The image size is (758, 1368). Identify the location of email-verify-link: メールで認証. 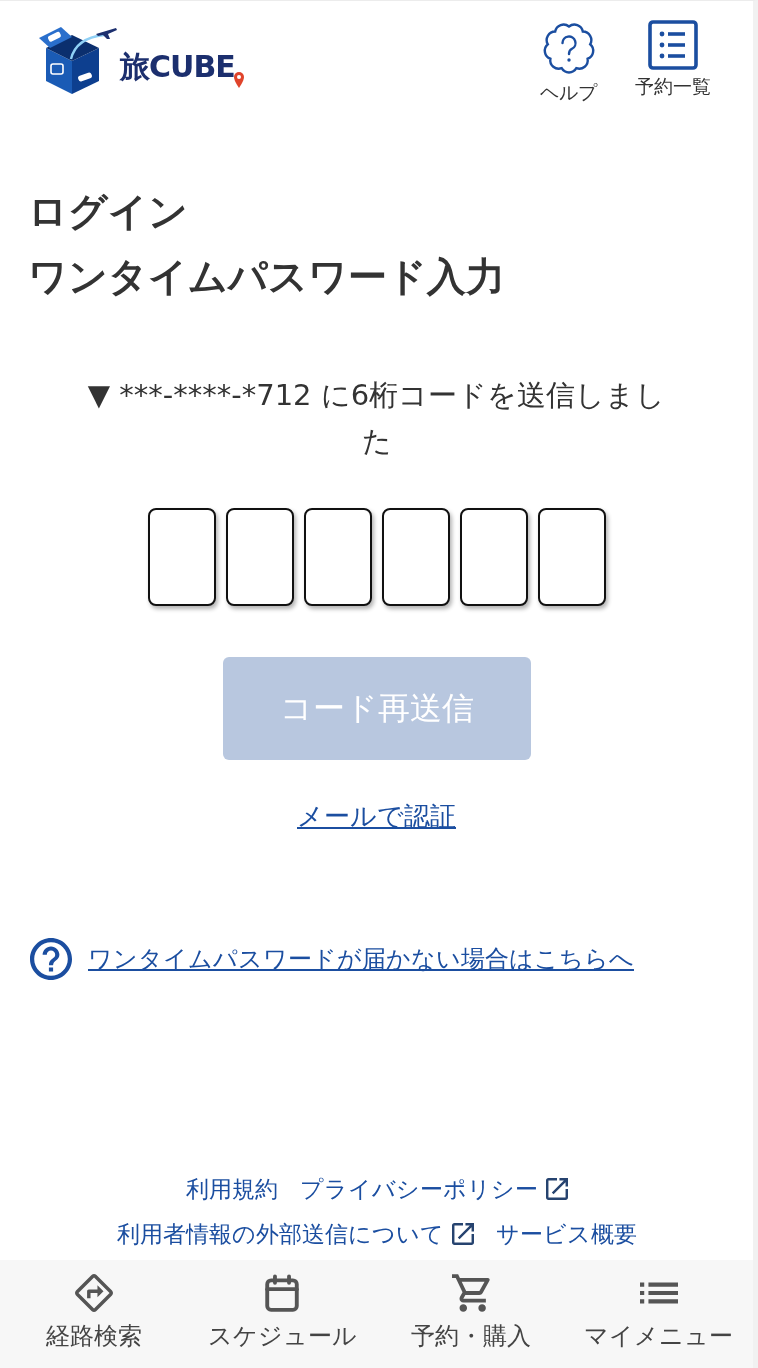
(376, 816).